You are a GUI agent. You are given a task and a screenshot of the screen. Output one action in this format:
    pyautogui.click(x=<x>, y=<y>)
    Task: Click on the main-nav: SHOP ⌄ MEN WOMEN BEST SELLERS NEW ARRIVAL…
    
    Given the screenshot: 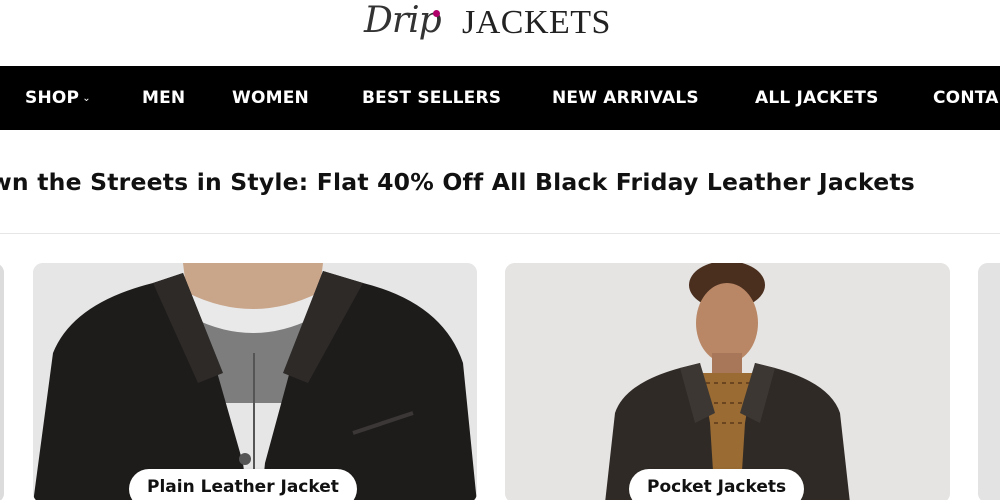 What is the action you would take?
    pyautogui.click(x=500, y=98)
    